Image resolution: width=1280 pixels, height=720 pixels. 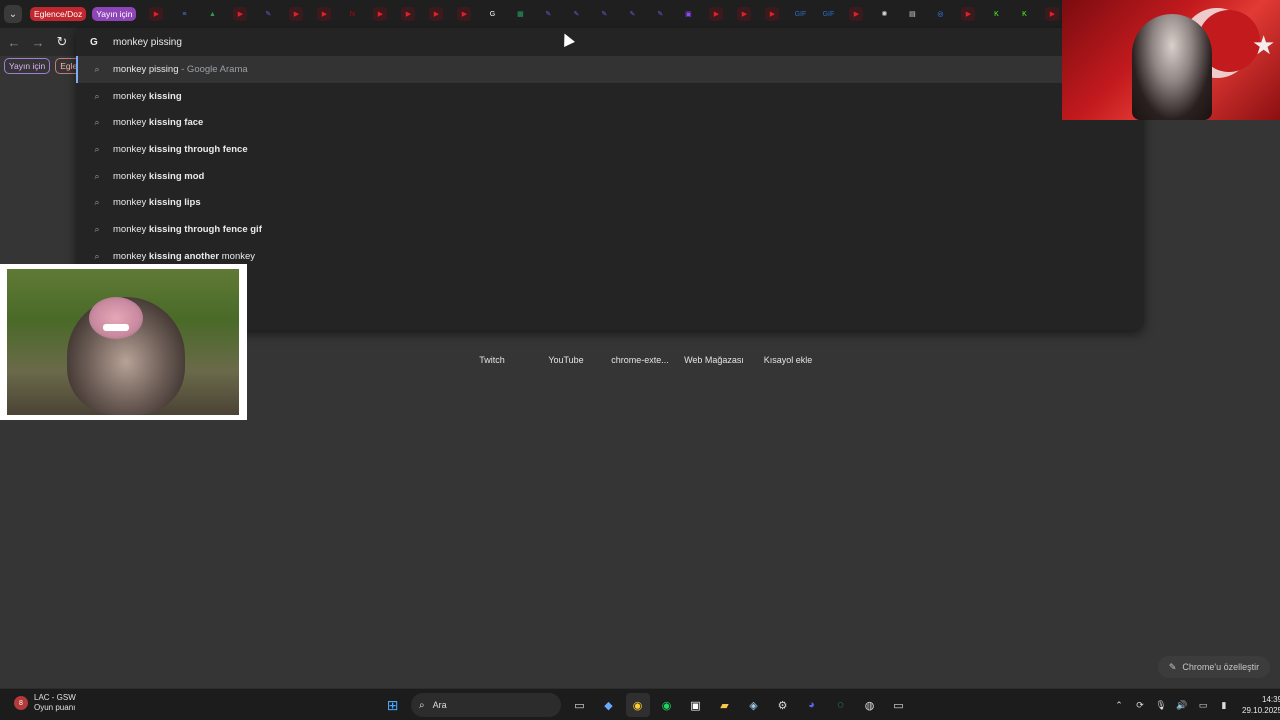 What do you see at coordinates (1140, 705) in the screenshot?
I see `refresh-icon: ⟳` at bounding box center [1140, 705].